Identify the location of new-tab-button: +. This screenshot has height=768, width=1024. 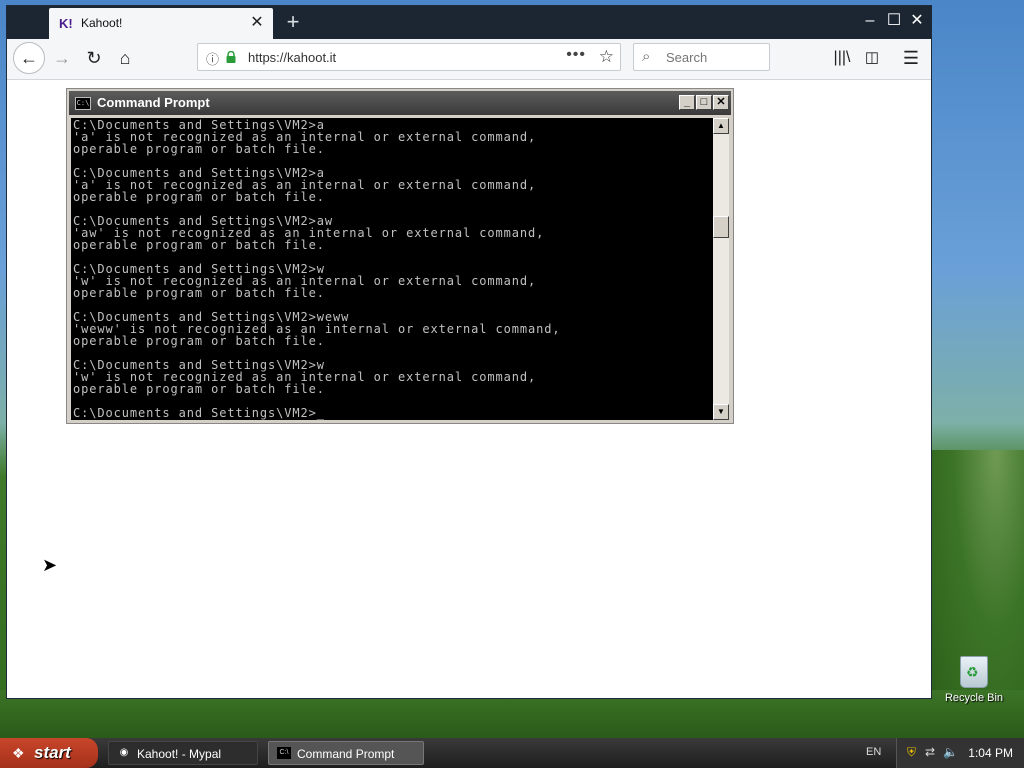
(293, 22).